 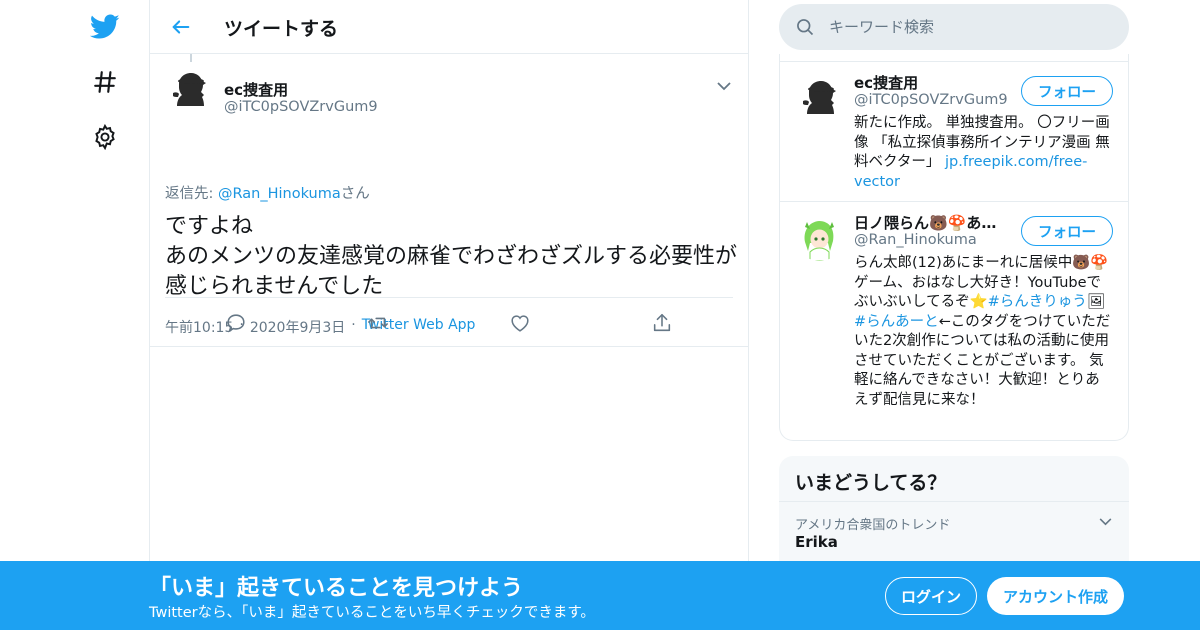 What do you see at coordinates (1037, 302) in the screenshot?
I see `hashtag-link: #らんきりゅう` at bounding box center [1037, 302].